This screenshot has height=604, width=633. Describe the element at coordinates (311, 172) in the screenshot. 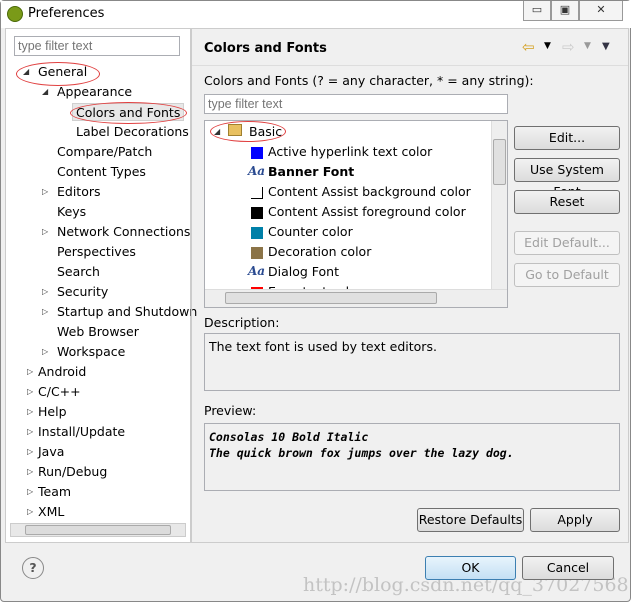

I see `color-font-item: Banner Font` at that location.